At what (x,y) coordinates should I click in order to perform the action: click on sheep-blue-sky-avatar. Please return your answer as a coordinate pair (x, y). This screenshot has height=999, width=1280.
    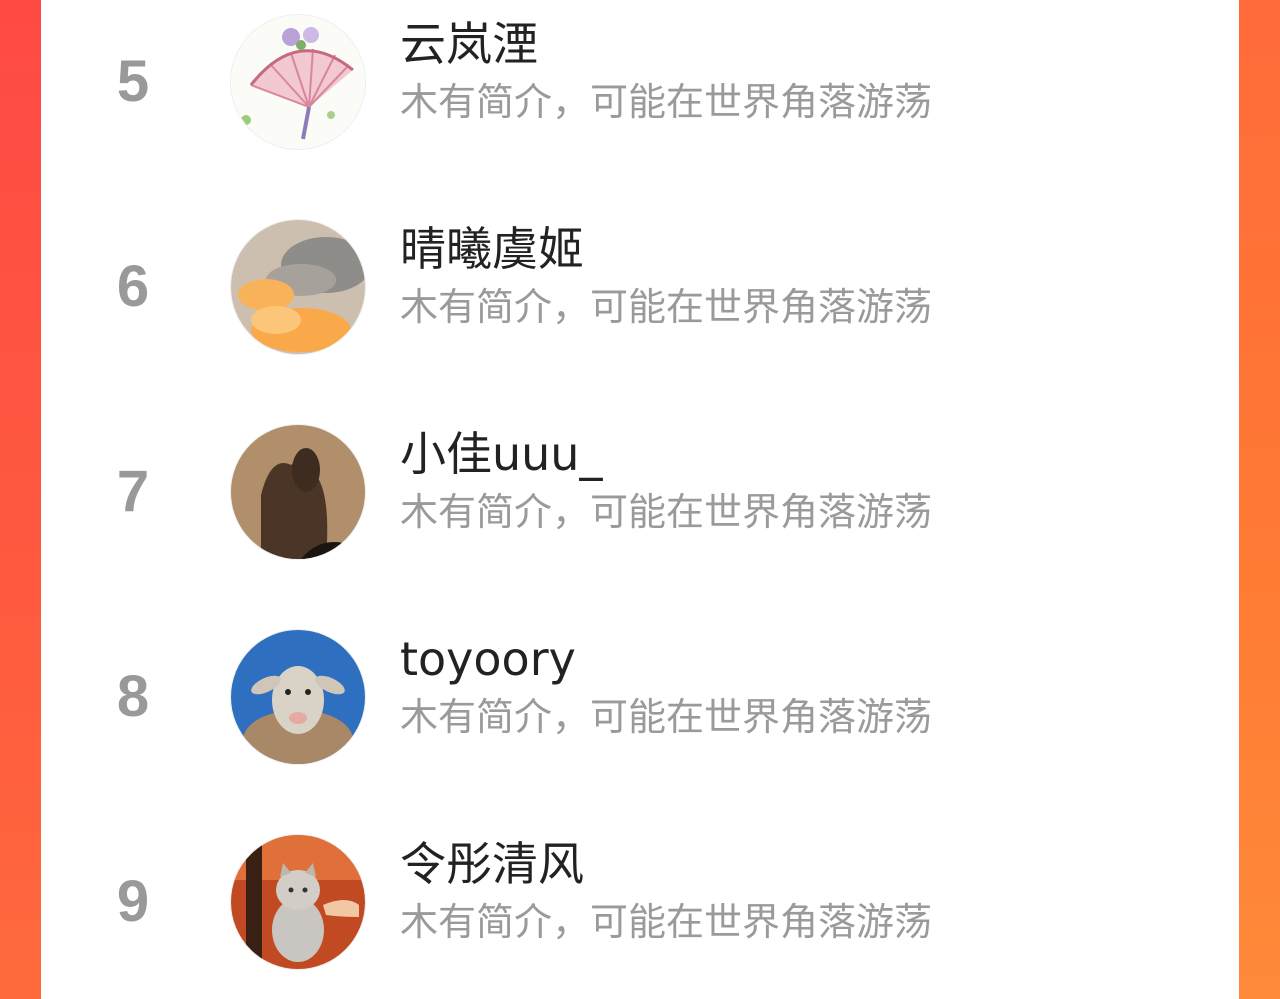
    Looking at the image, I should click on (298, 697).